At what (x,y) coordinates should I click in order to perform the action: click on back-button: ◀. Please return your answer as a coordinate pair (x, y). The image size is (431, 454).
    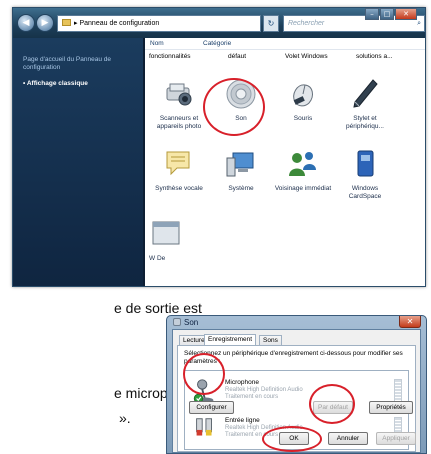
    Looking at the image, I should click on (26, 23).